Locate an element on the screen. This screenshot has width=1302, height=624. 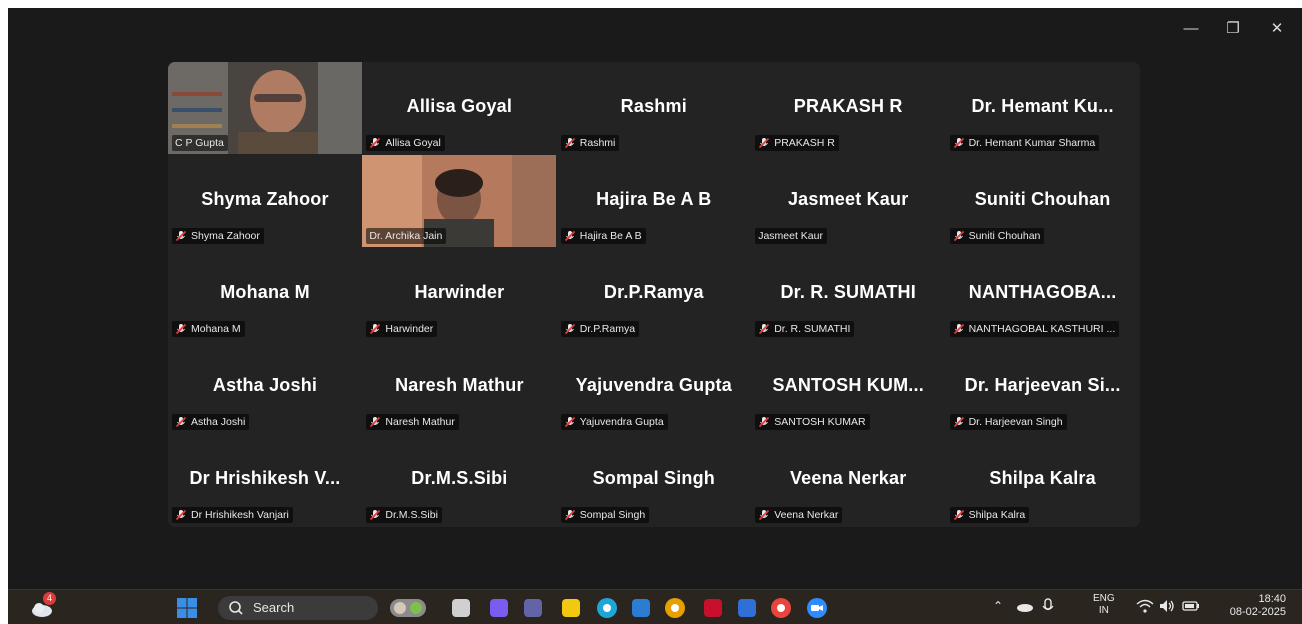
participant-name-label: Hajira Be A B is located at coordinates (603, 236).